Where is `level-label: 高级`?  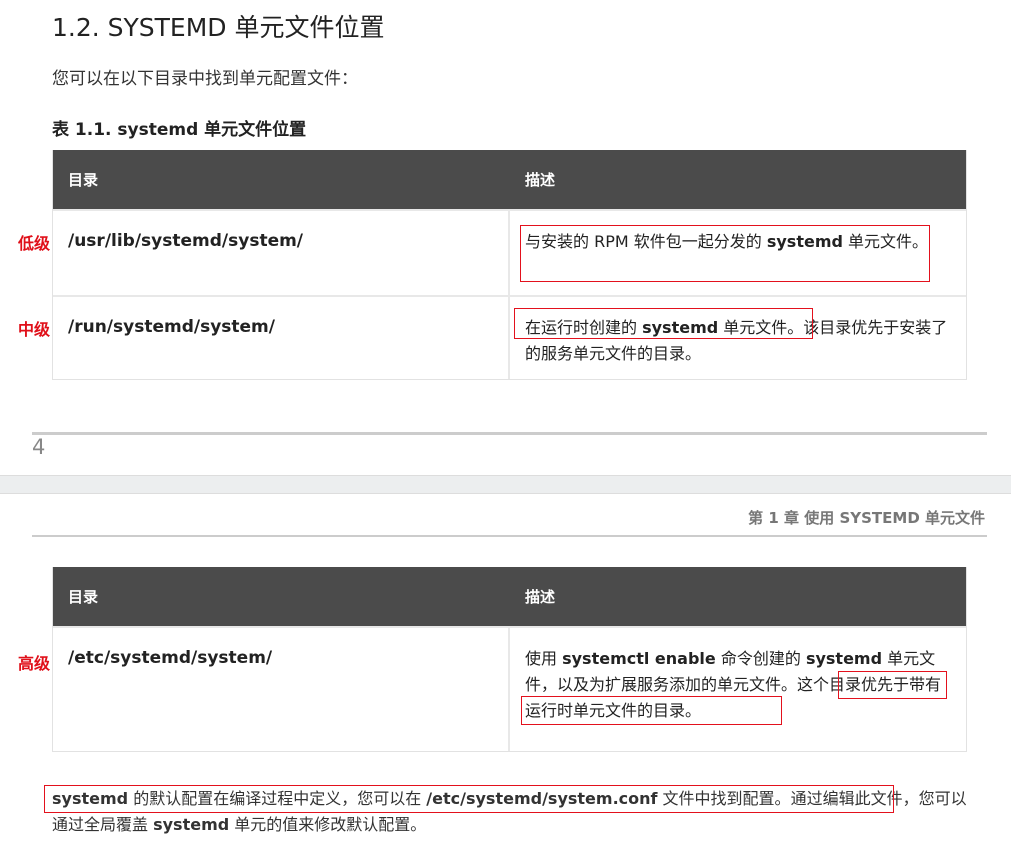
level-label: 高级 is located at coordinates (34, 663).